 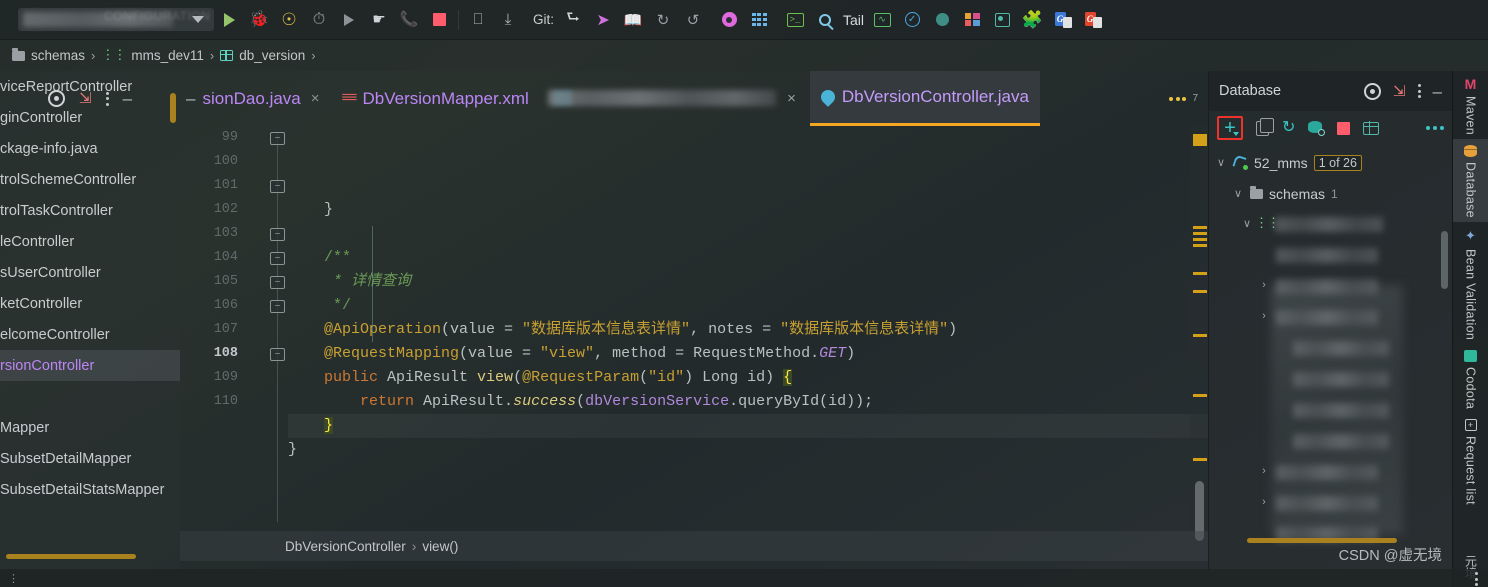 I want to click on download-icon: ⤓, so click(x=508, y=20).